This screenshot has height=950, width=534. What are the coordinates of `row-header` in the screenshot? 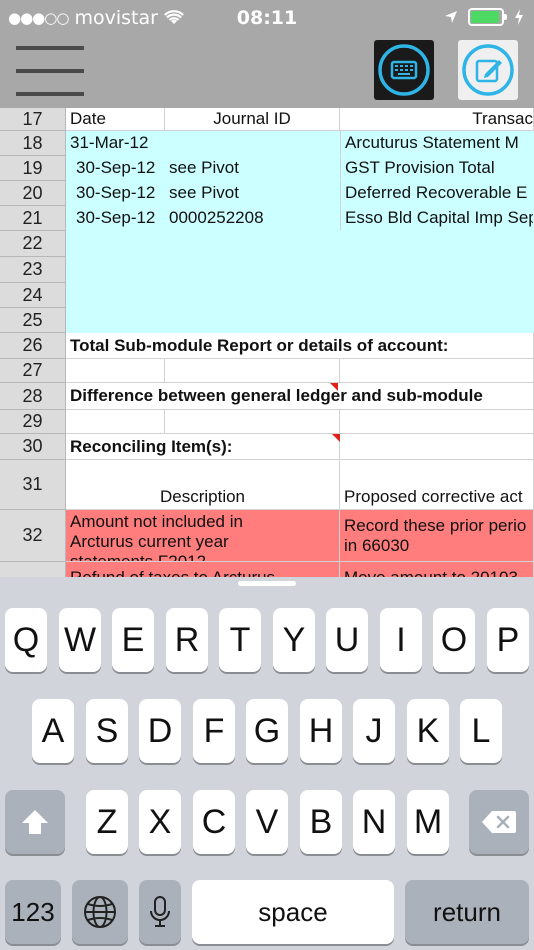 It's located at (33, 570).